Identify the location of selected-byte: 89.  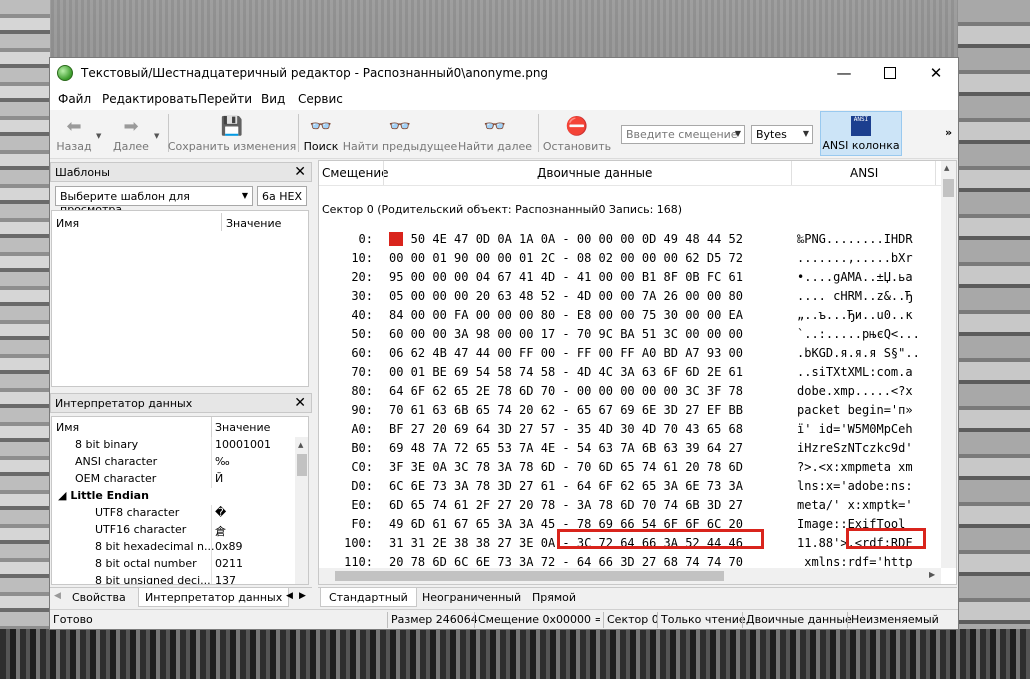
(396, 239).